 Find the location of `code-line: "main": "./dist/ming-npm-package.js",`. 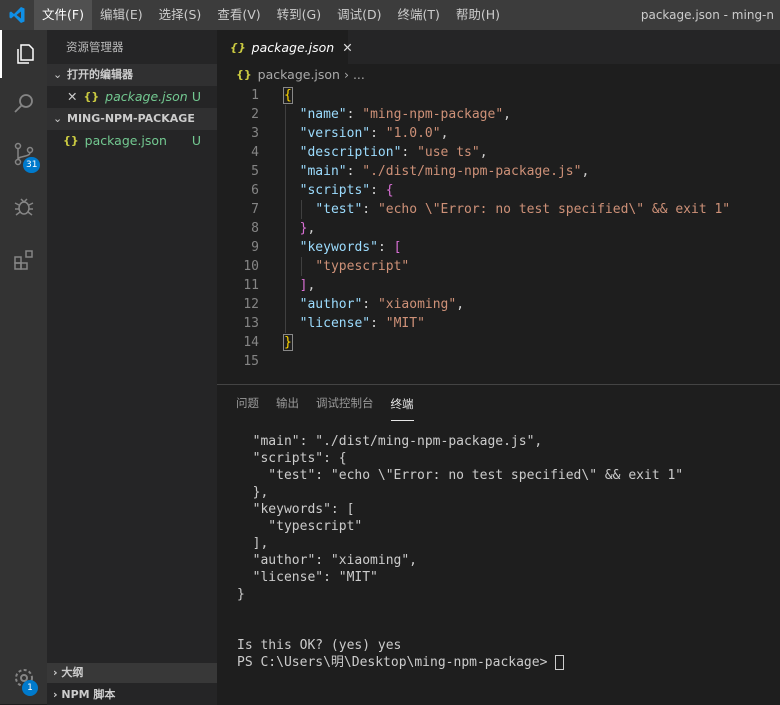

code-line: "main": "./dist/ming-npm-package.js", is located at coordinates (437, 171).